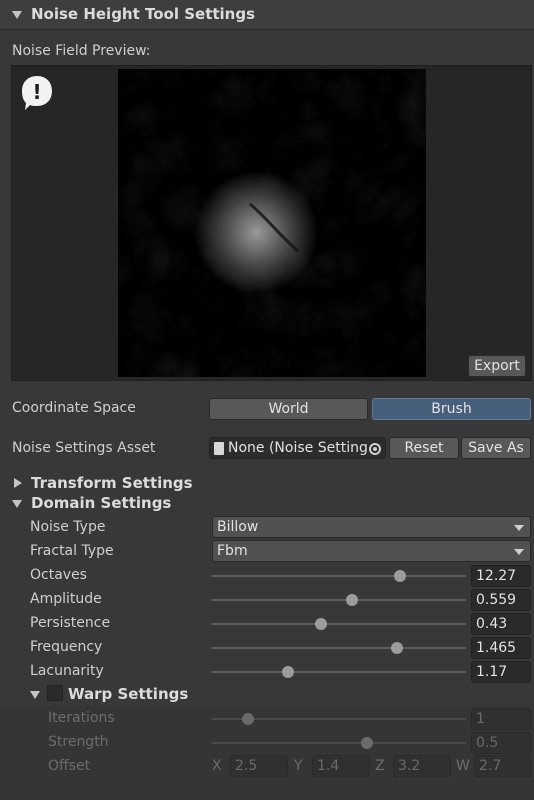  Describe the element at coordinates (74, 408) in the screenshot. I see `coordinate-space-label: Coordinate Space` at that location.